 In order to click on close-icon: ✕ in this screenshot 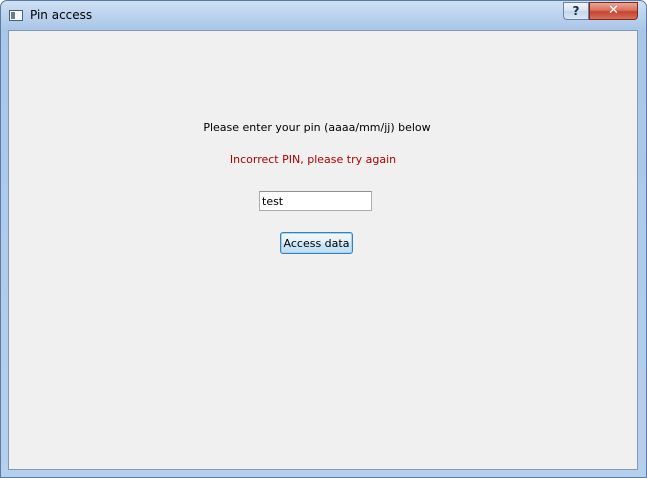, I will do `click(613, 10)`.